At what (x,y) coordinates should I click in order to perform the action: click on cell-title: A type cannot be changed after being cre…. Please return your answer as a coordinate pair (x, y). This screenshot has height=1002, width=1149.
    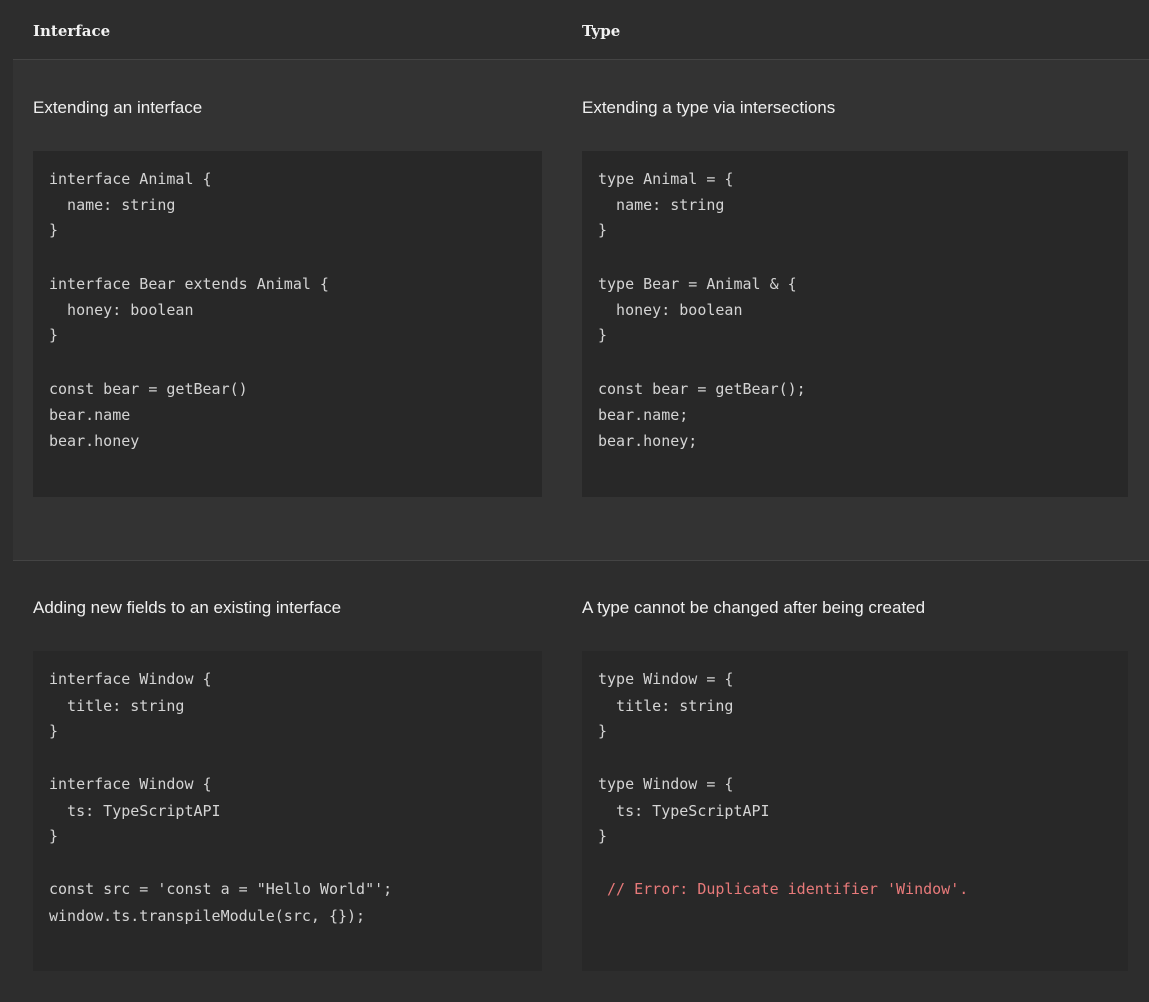
    Looking at the image, I should click on (754, 607).